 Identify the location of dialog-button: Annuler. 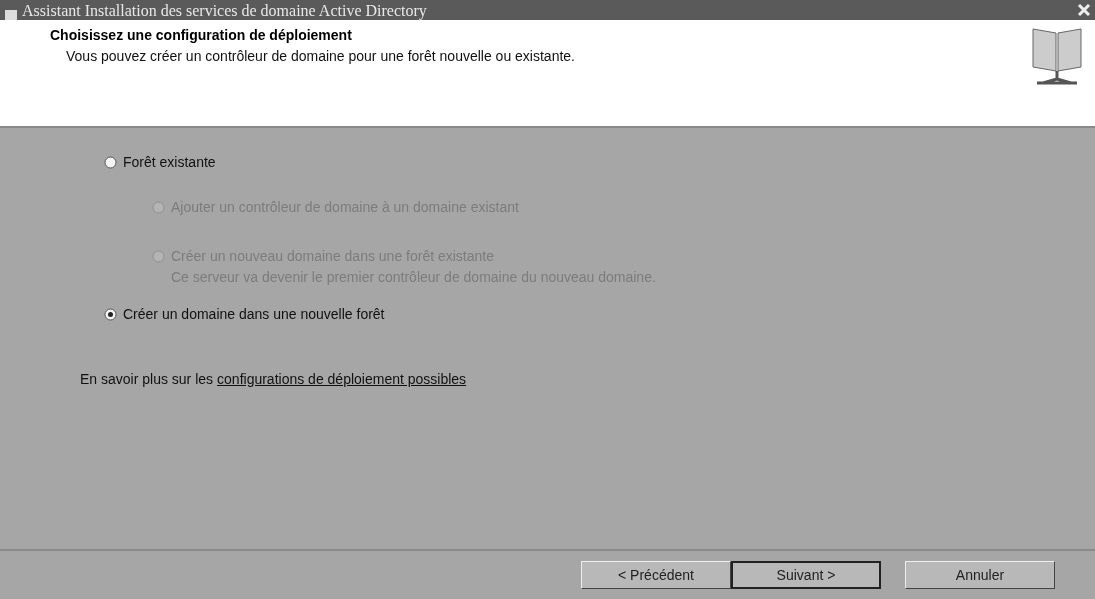
(980, 575).